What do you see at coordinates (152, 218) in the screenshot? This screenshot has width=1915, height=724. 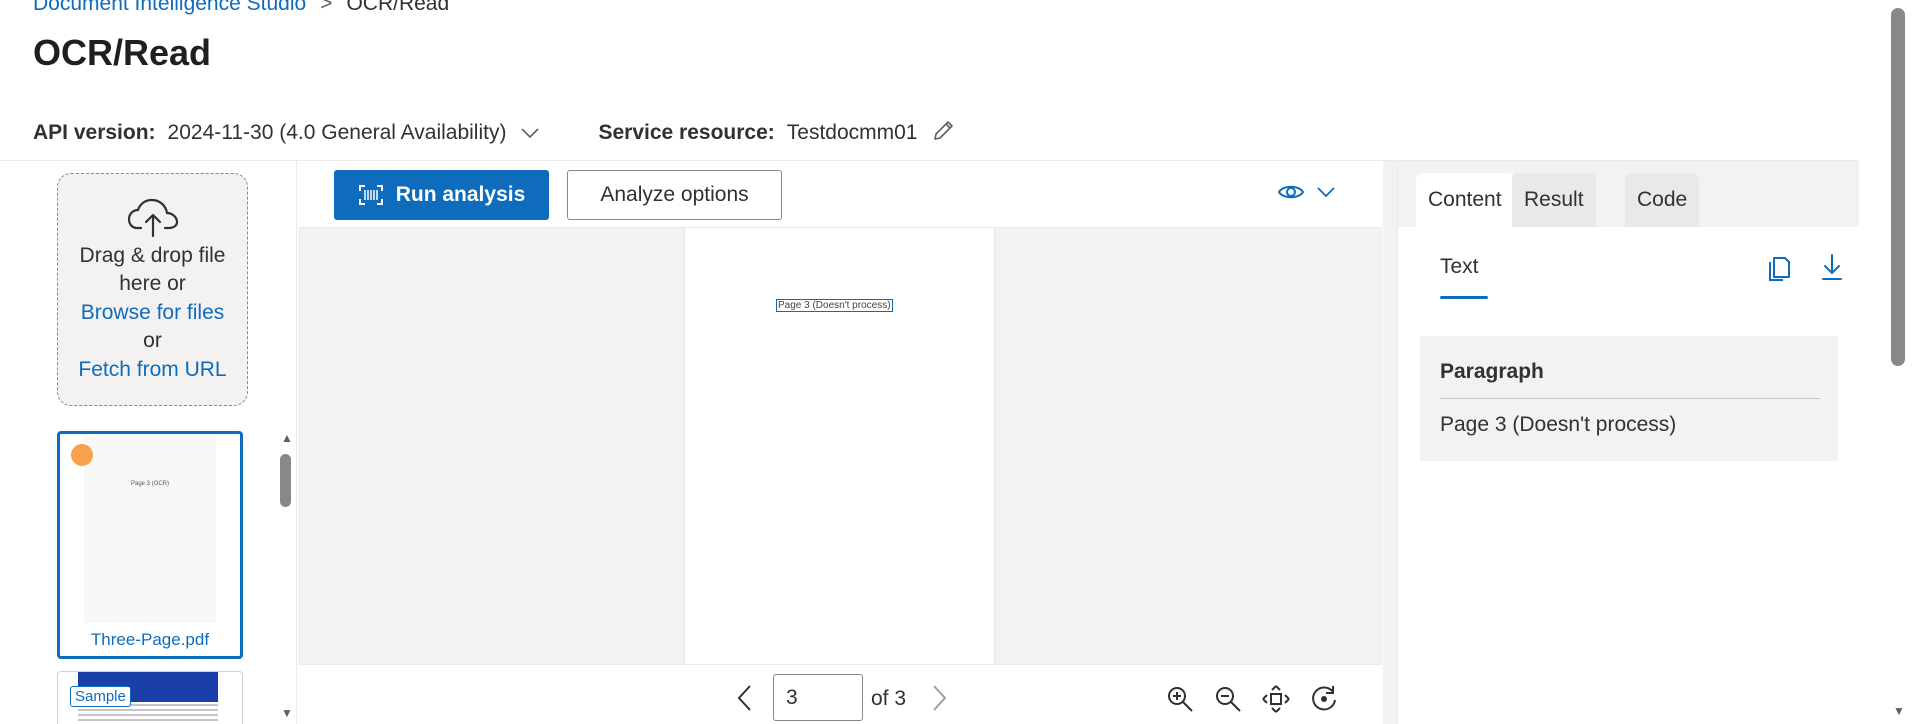 I see `cloud-upload-icon` at bounding box center [152, 218].